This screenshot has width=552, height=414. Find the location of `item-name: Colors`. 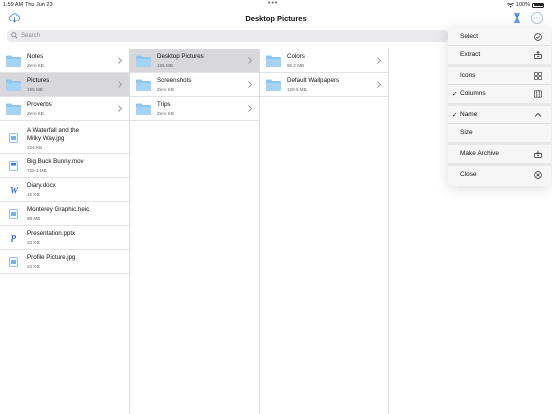

item-name: Colors is located at coordinates (296, 56).